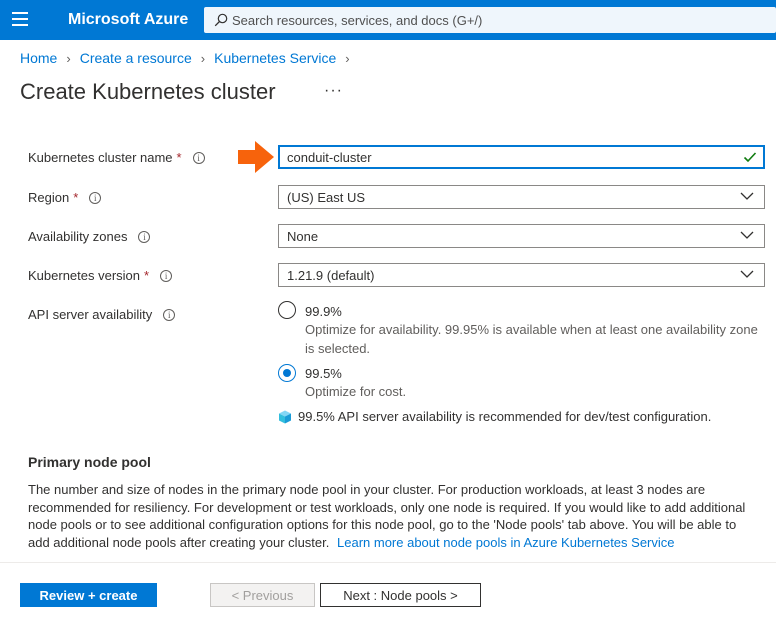  Describe the element at coordinates (287, 373) in the screenshot. I see `radio-button-selected` at that location.